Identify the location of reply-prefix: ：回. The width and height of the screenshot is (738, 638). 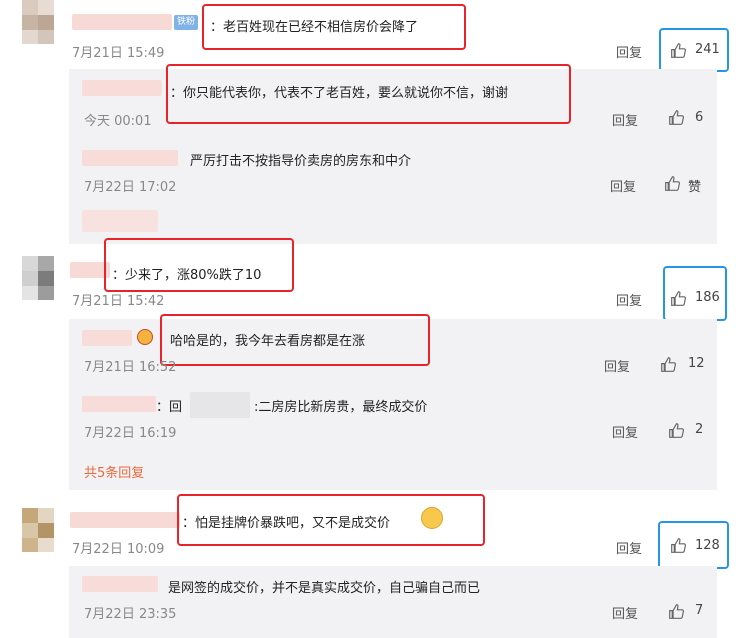
(169, 407).